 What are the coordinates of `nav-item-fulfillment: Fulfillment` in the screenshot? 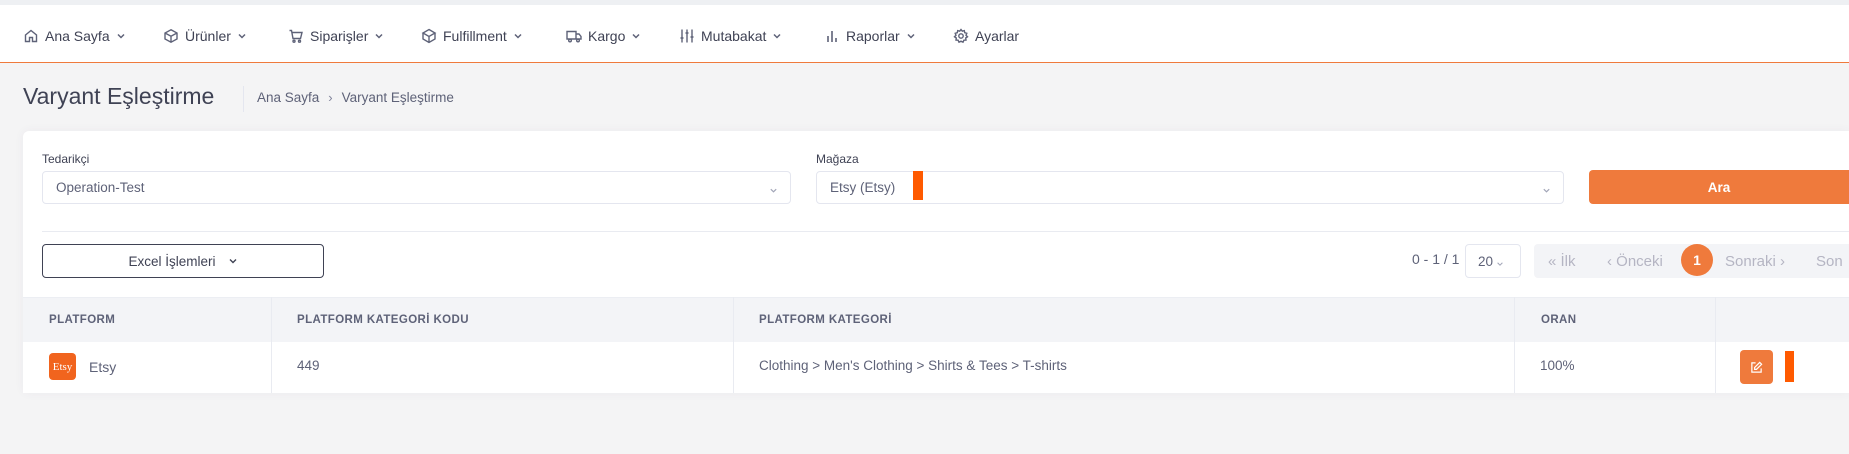 It's located at (472, 36).